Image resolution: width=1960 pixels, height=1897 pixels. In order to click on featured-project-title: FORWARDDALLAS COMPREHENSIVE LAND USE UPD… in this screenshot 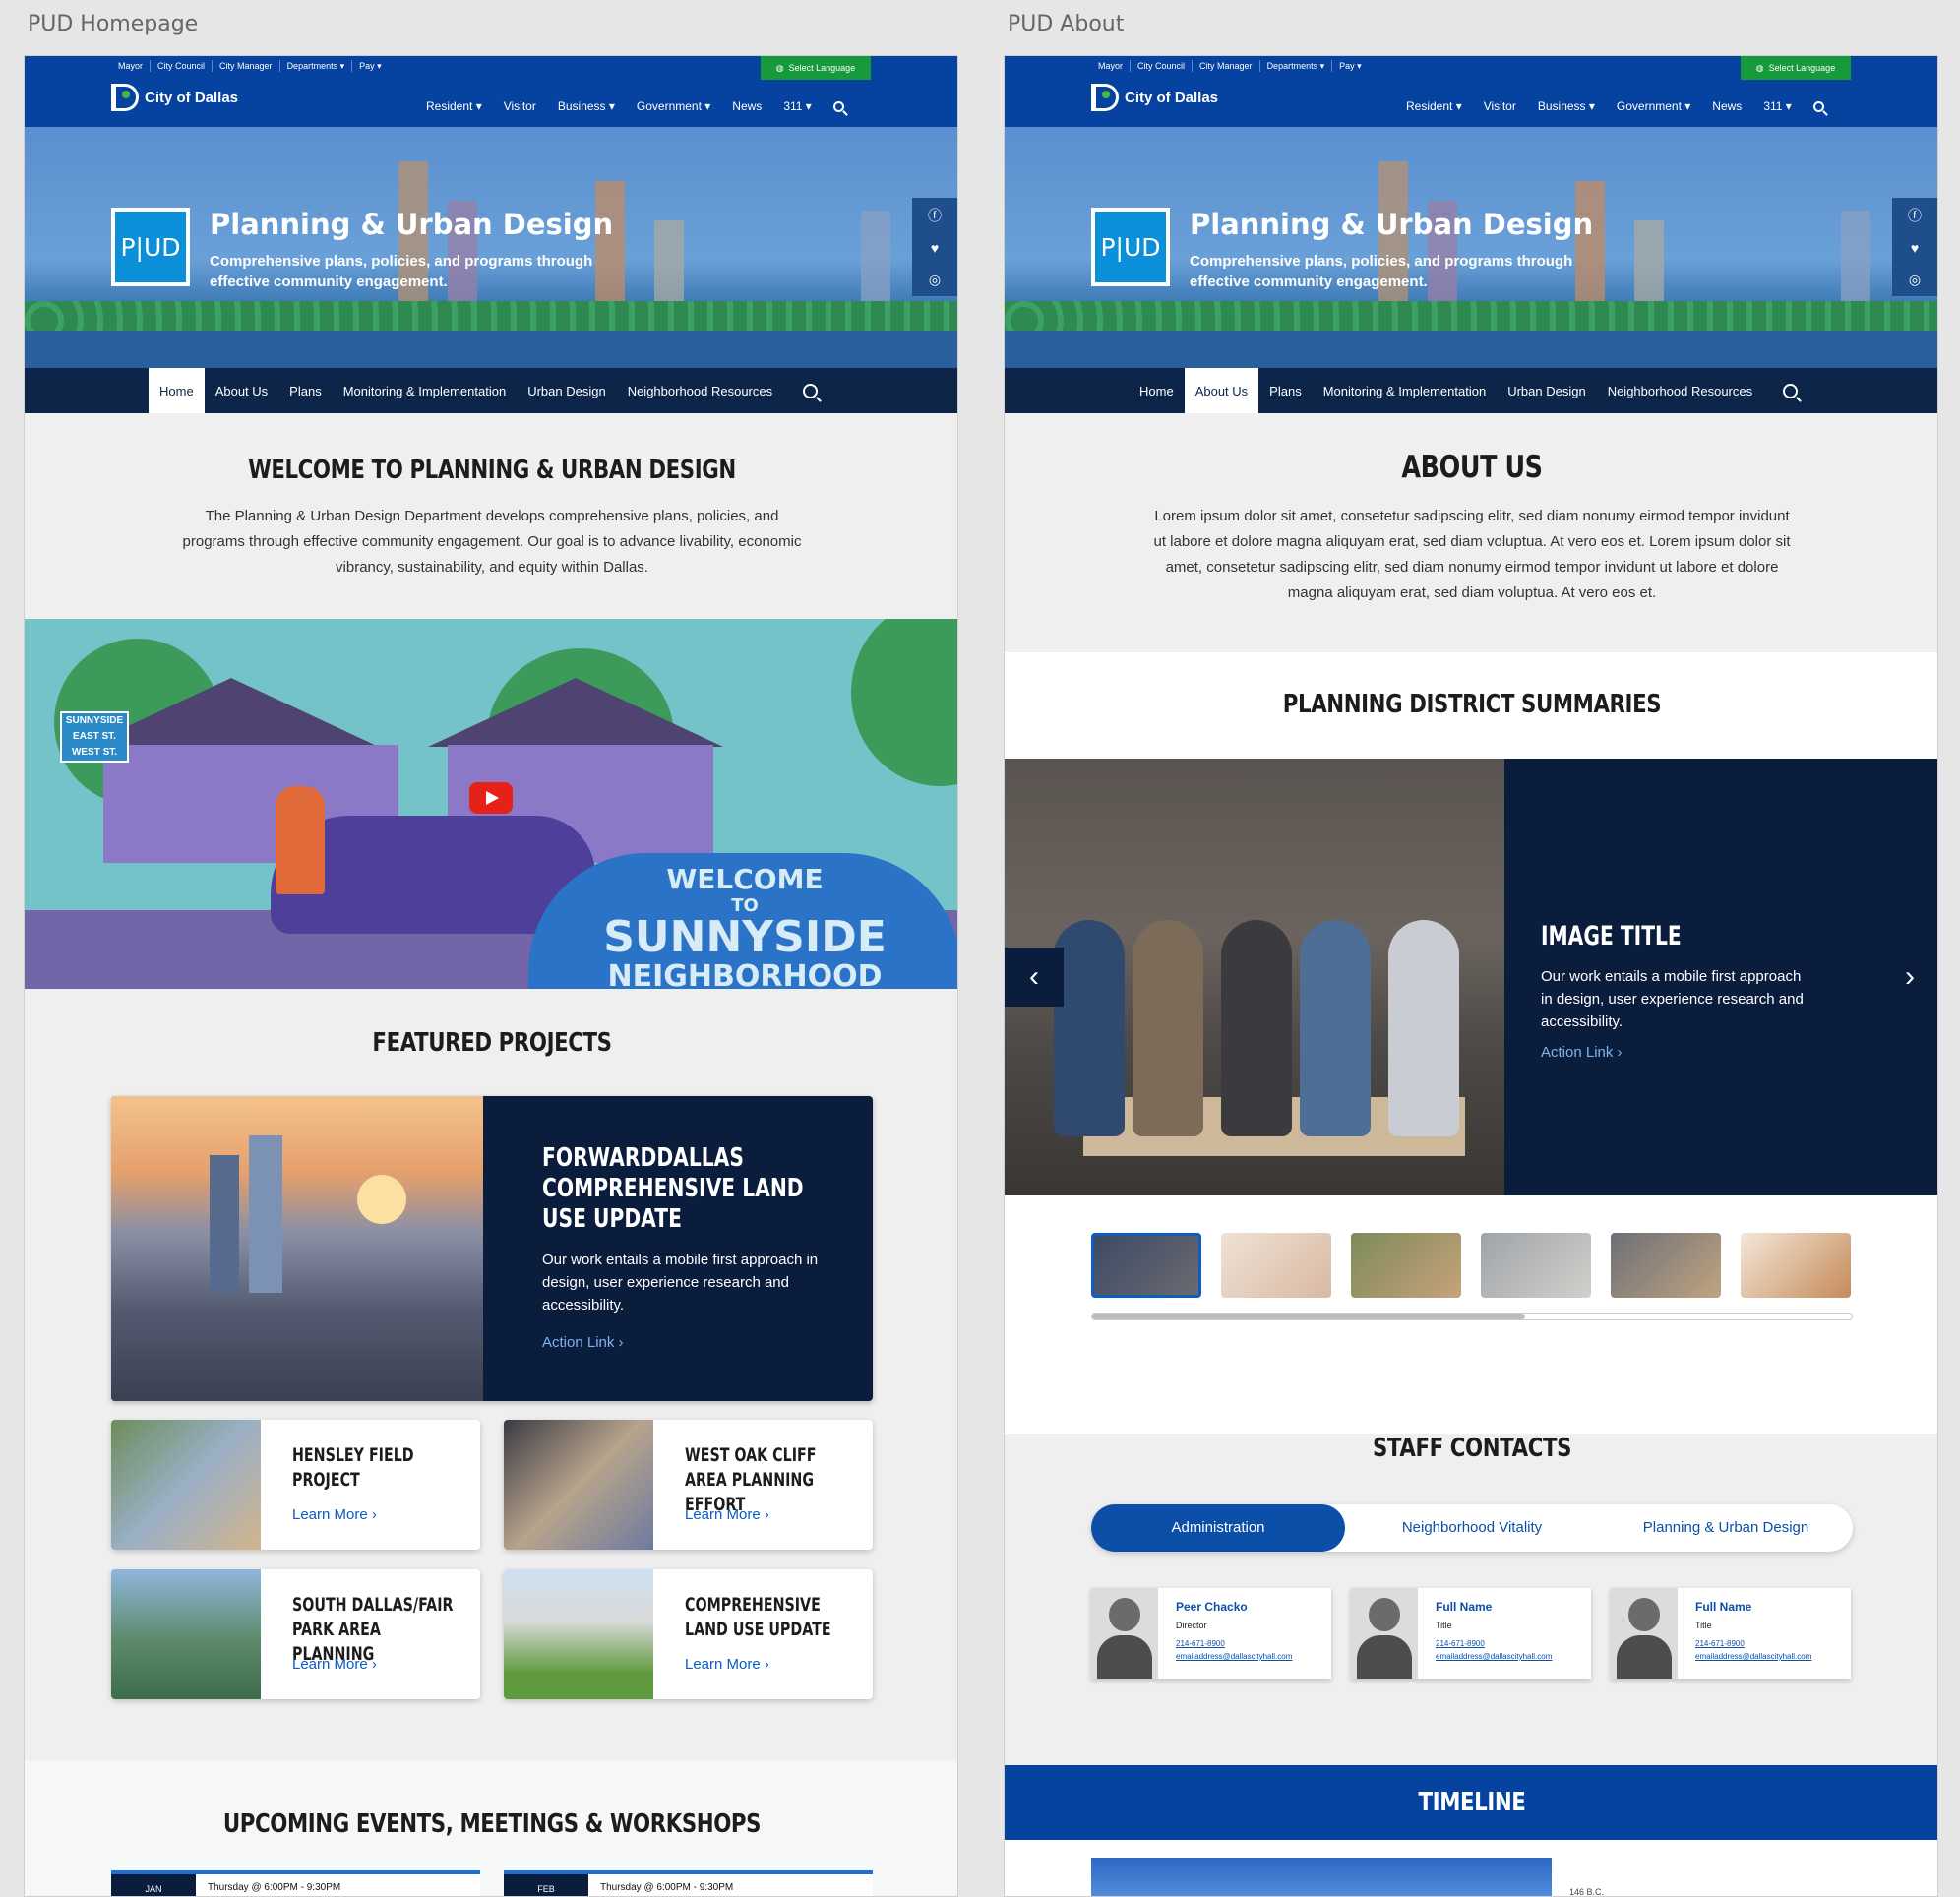, I will do `click(673, 1188)`.